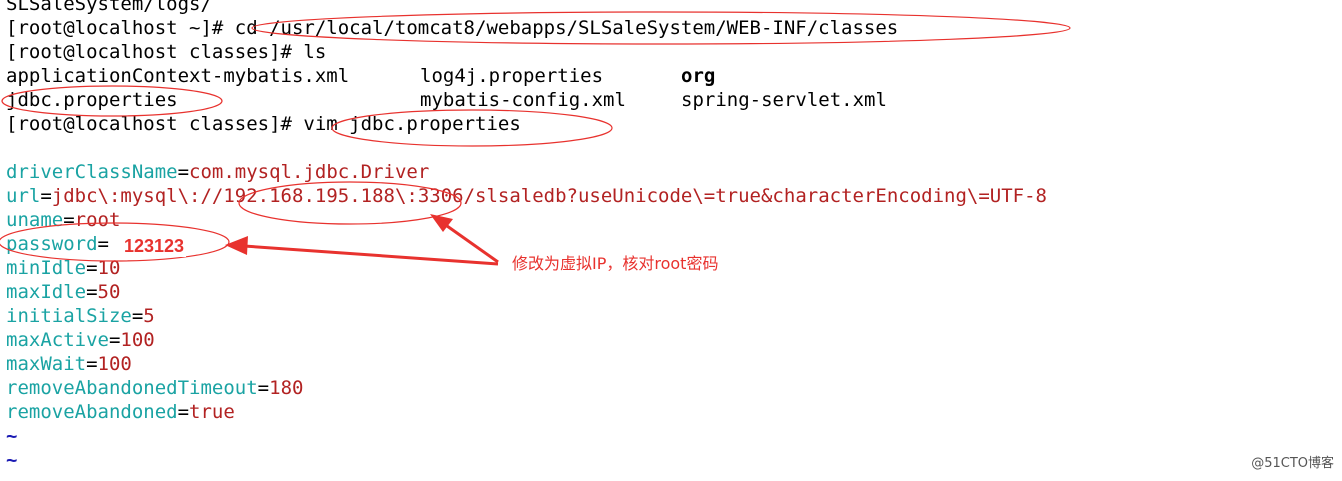 The width and height of the screenshot is (1342, 481). I want to click on file-name: log4j.properties, so click(512, 76).